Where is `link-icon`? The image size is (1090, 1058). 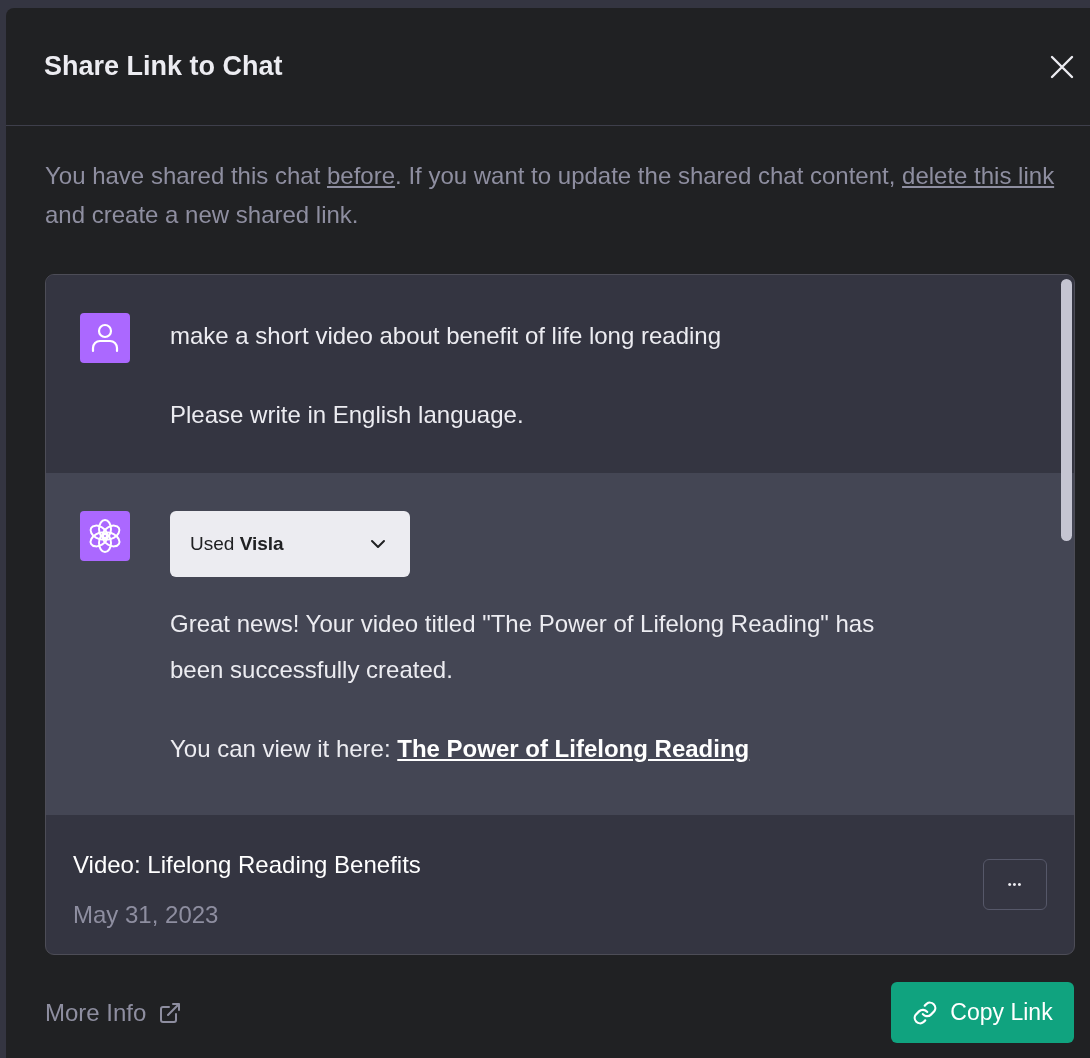 link-icon is located at coordinates (925, 1012).